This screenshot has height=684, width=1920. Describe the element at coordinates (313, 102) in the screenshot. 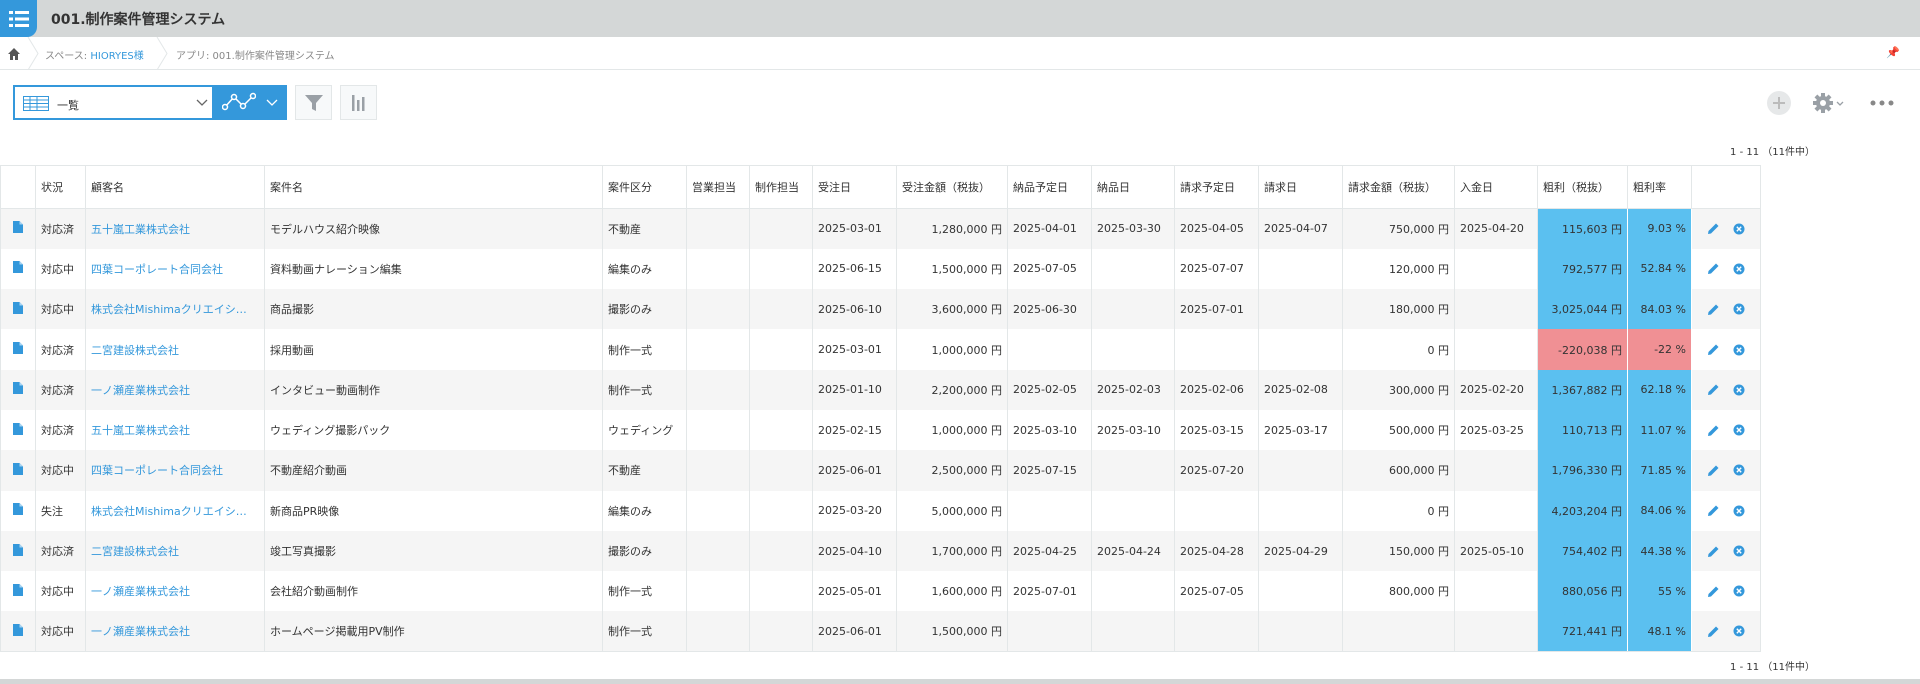

I see `filter-button` at that location.